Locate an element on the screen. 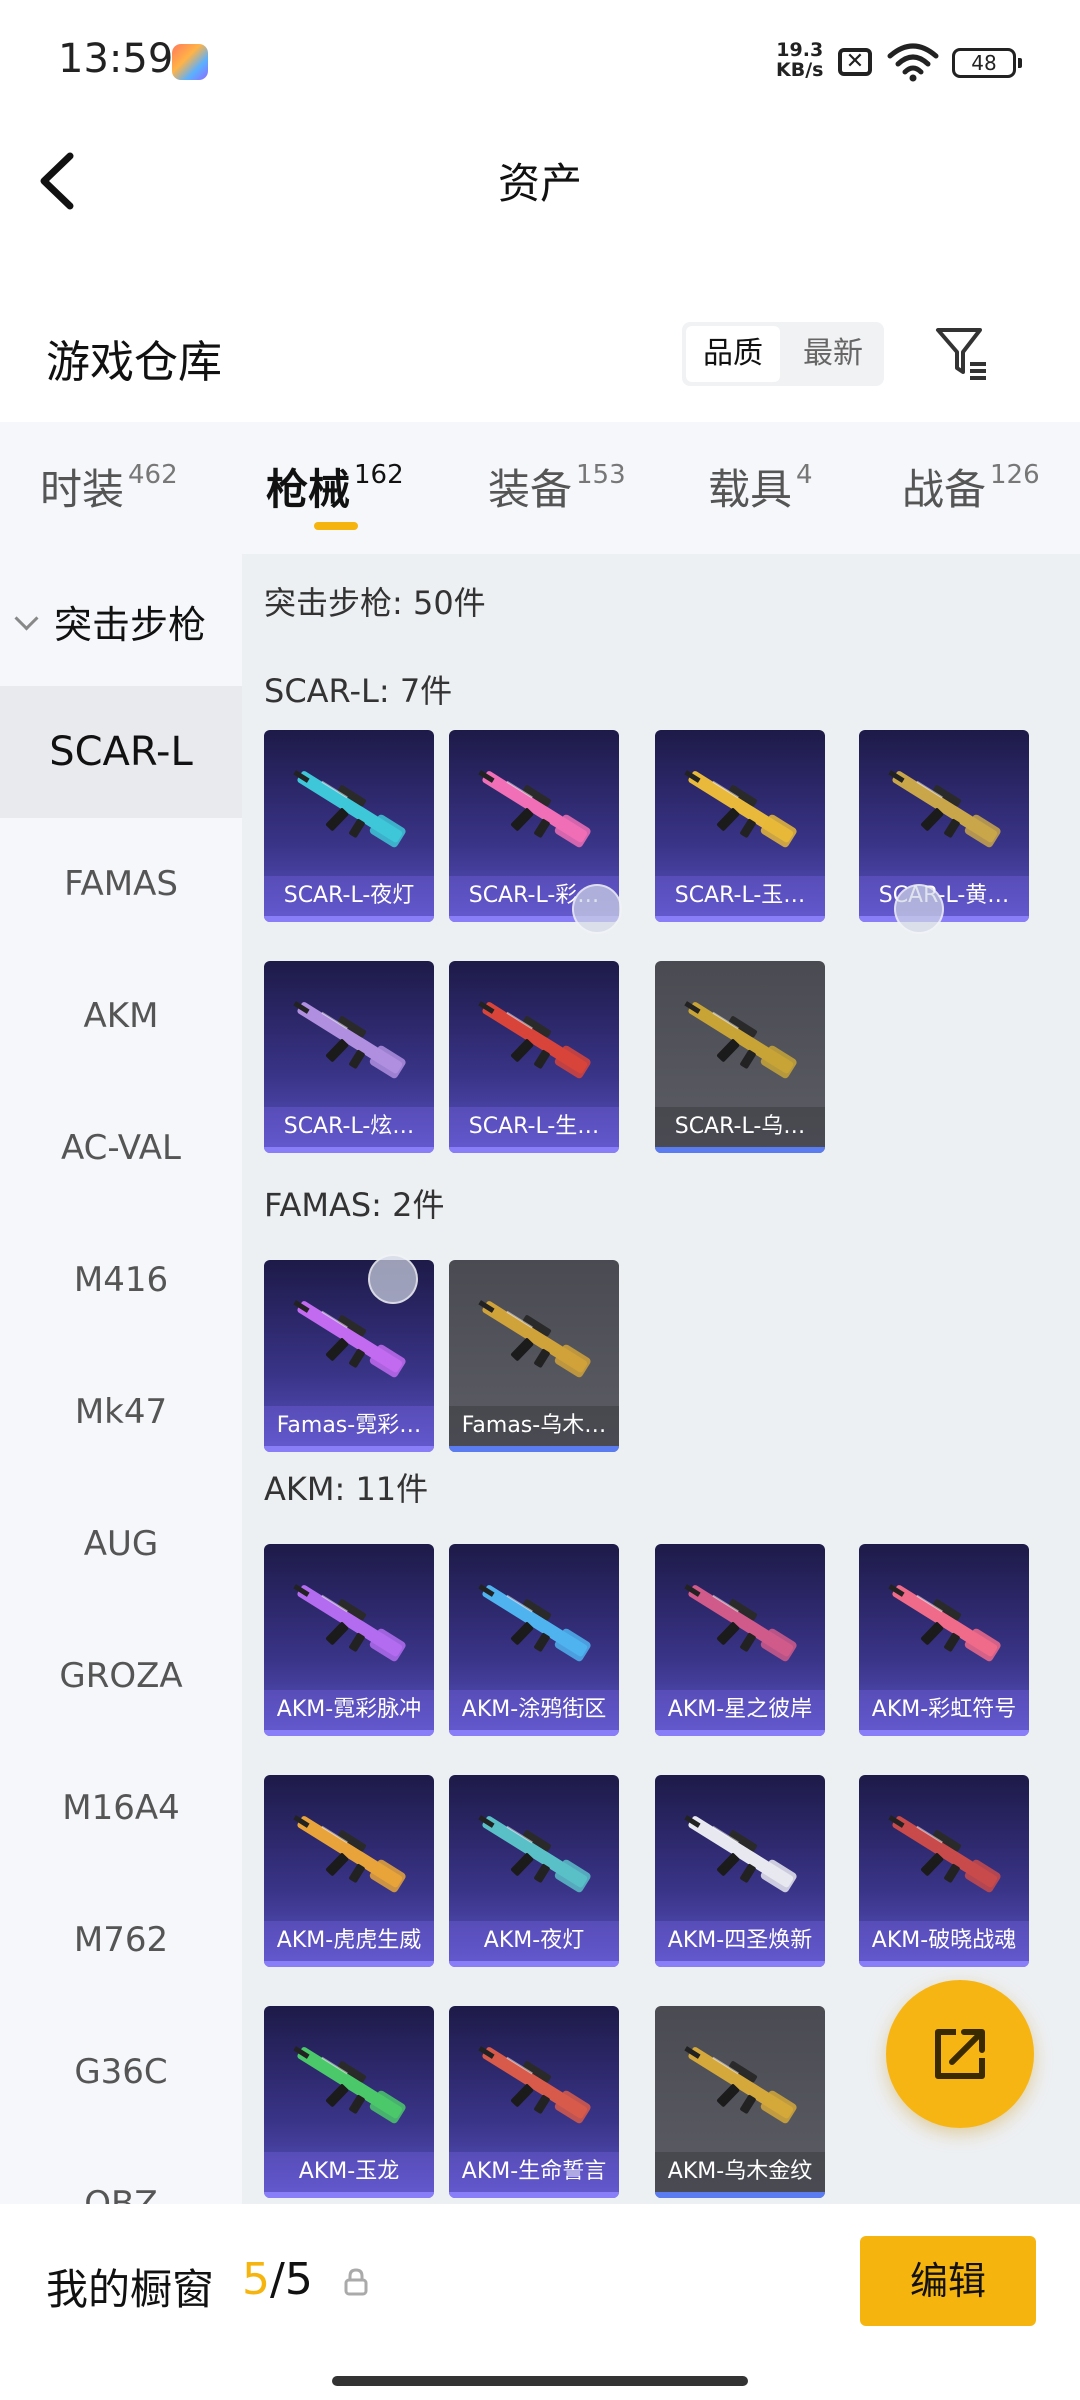 This screenshot has width=1080, height=2400. chevron-down-icon is located at coordinates (26, 618).